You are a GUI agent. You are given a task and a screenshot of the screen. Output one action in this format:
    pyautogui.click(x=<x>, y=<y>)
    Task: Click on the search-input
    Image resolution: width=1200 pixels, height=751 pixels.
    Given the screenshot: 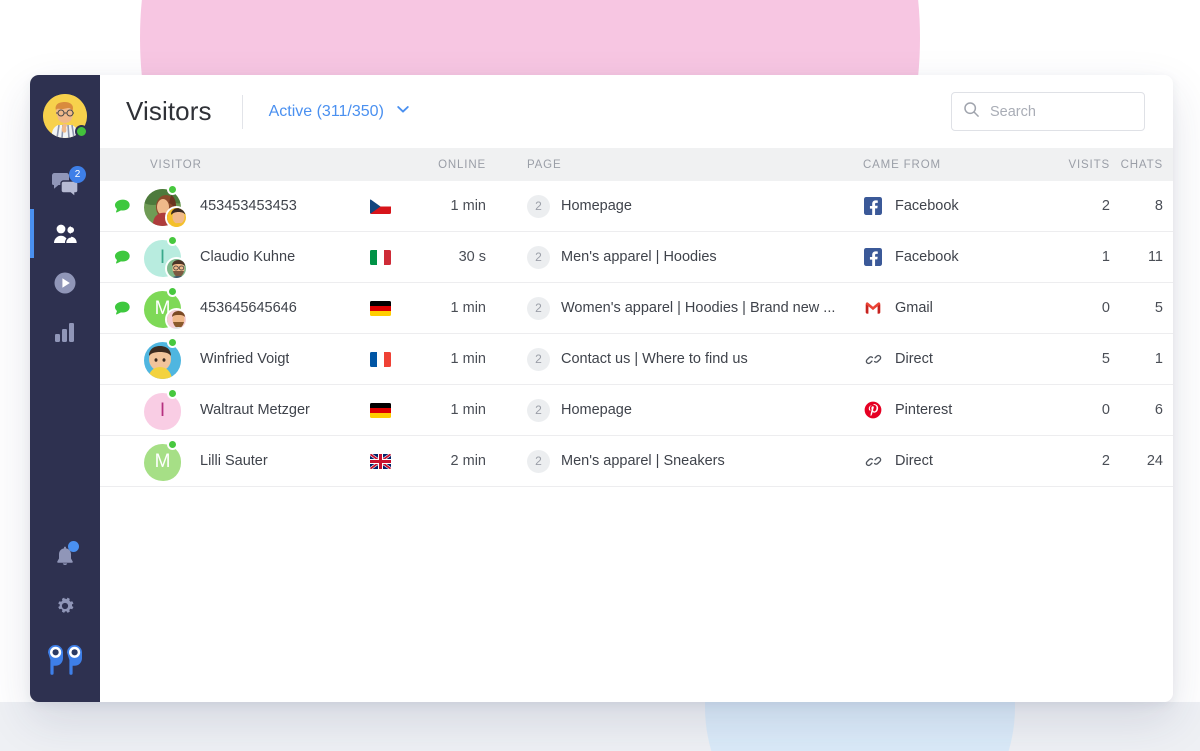 What is the action you would take?
    pyautogui.click(x=1061, y=111)
    